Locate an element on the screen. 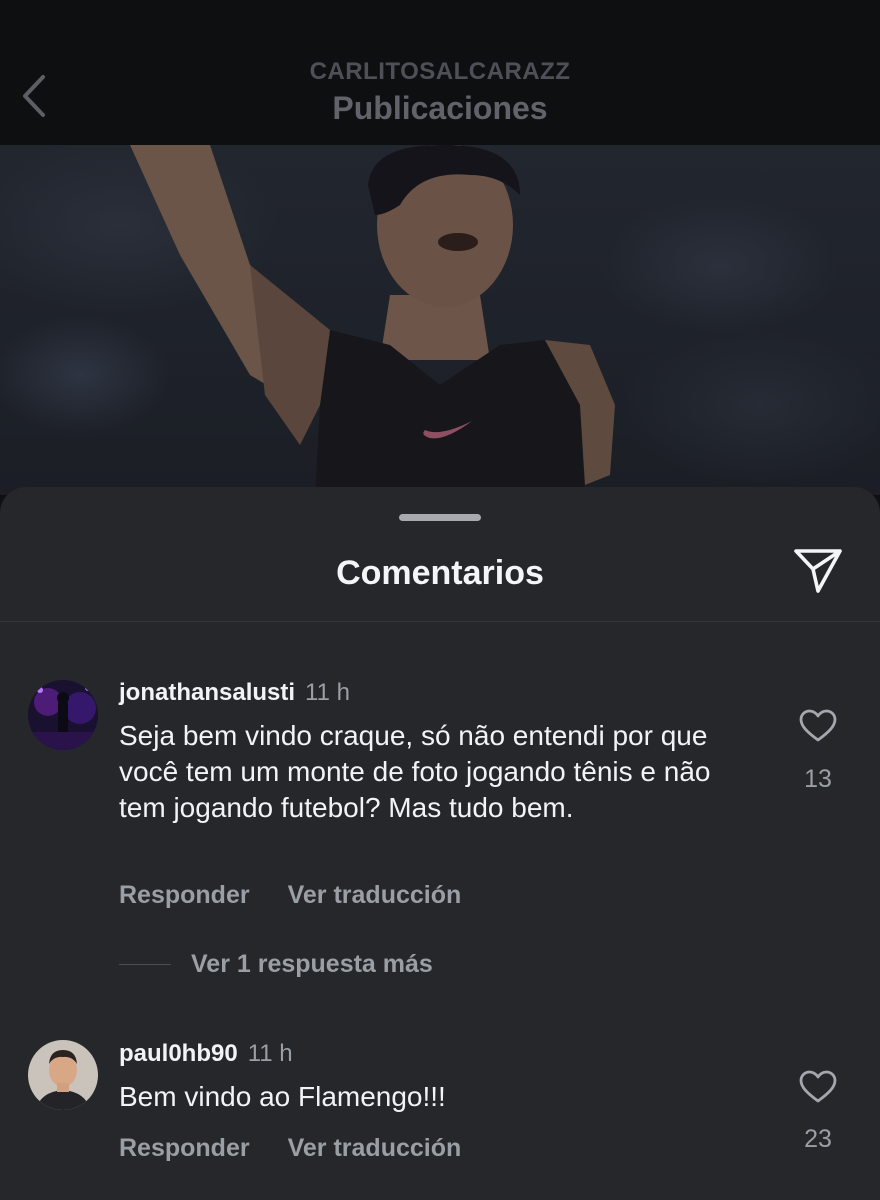  divider is located at coordinates (440, 621).